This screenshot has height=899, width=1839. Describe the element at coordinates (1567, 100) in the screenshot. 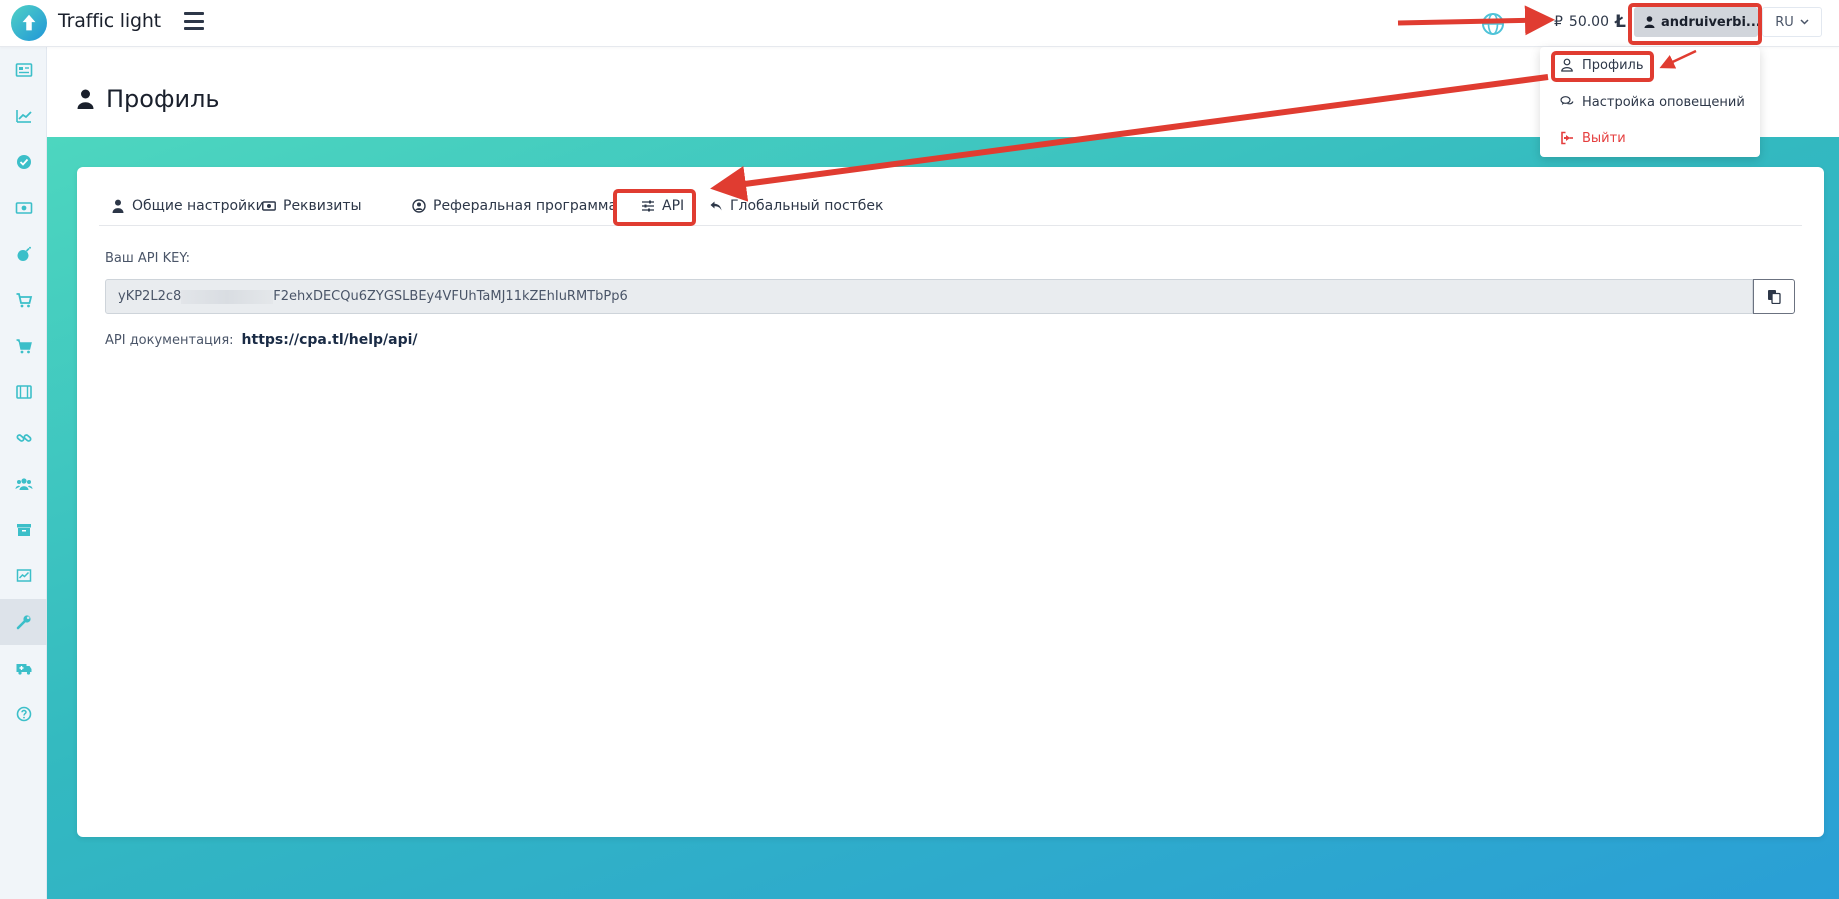

I see `chat-bubbles-icon` at that location.